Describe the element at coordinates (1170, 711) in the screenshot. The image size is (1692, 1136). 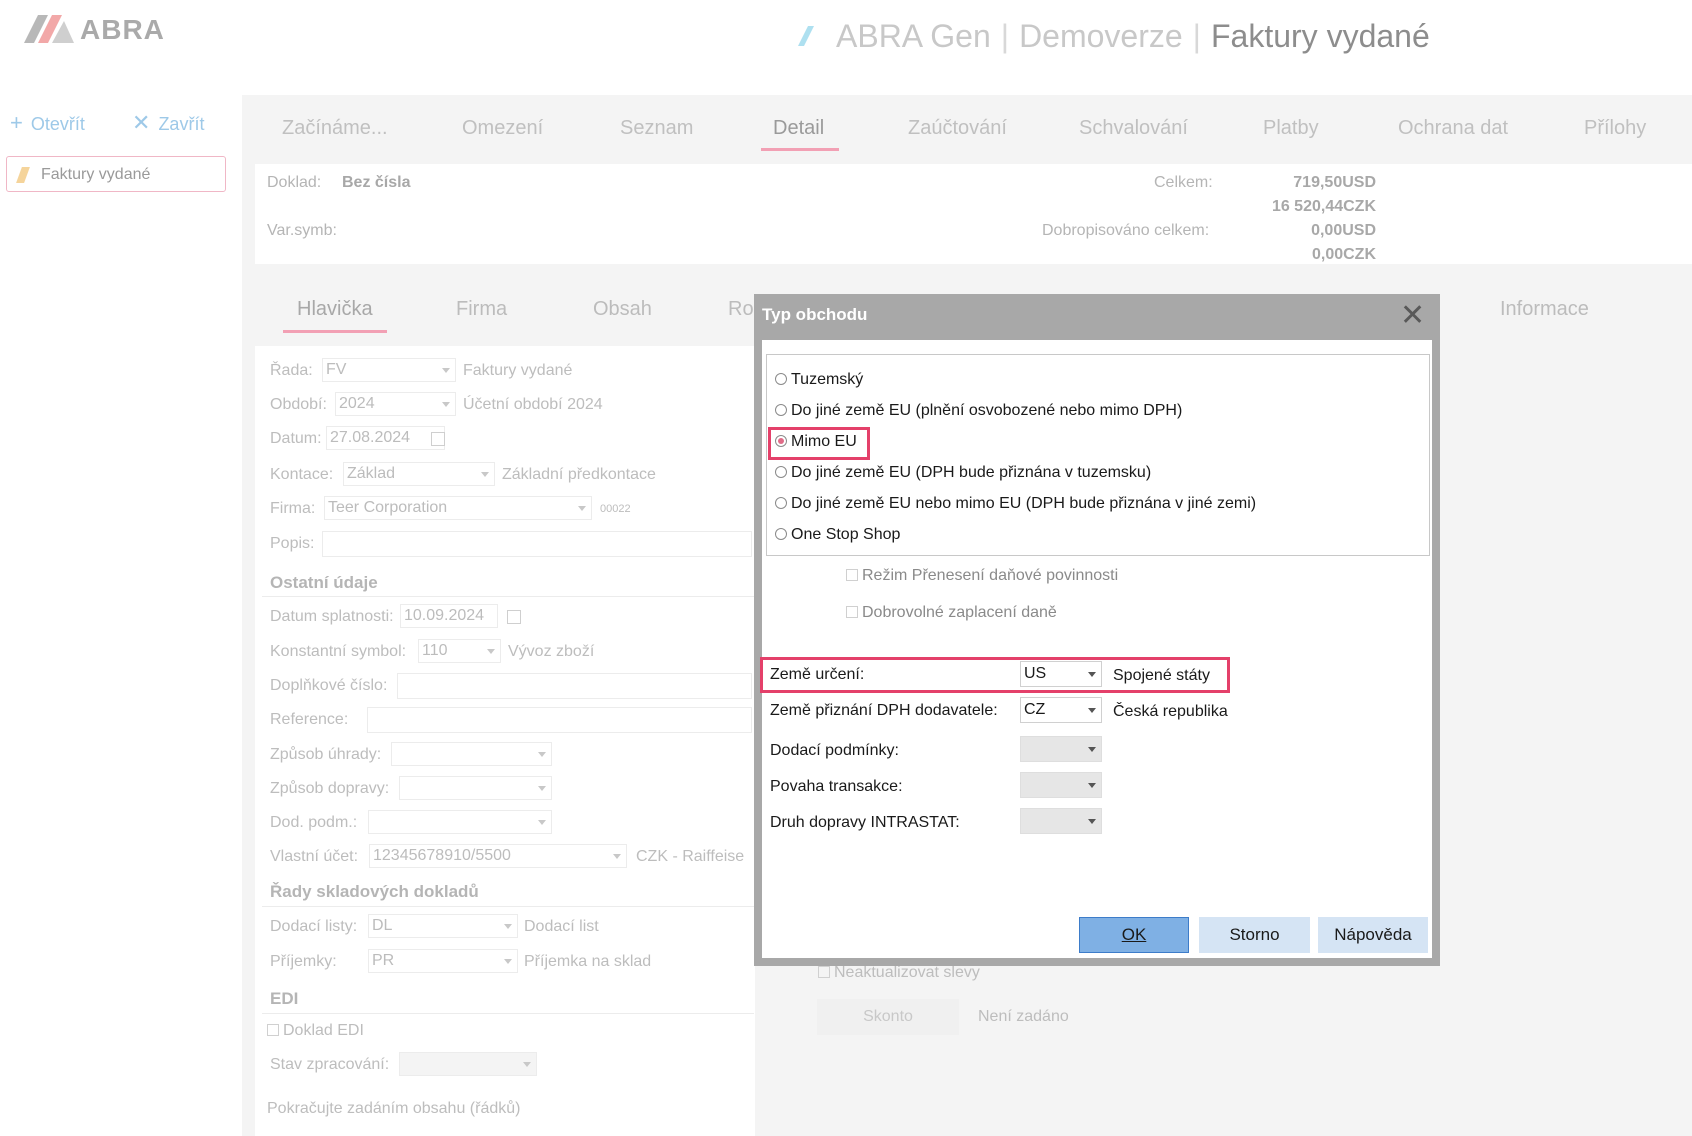
I see `country-vat-name: Česká republika` at that location.